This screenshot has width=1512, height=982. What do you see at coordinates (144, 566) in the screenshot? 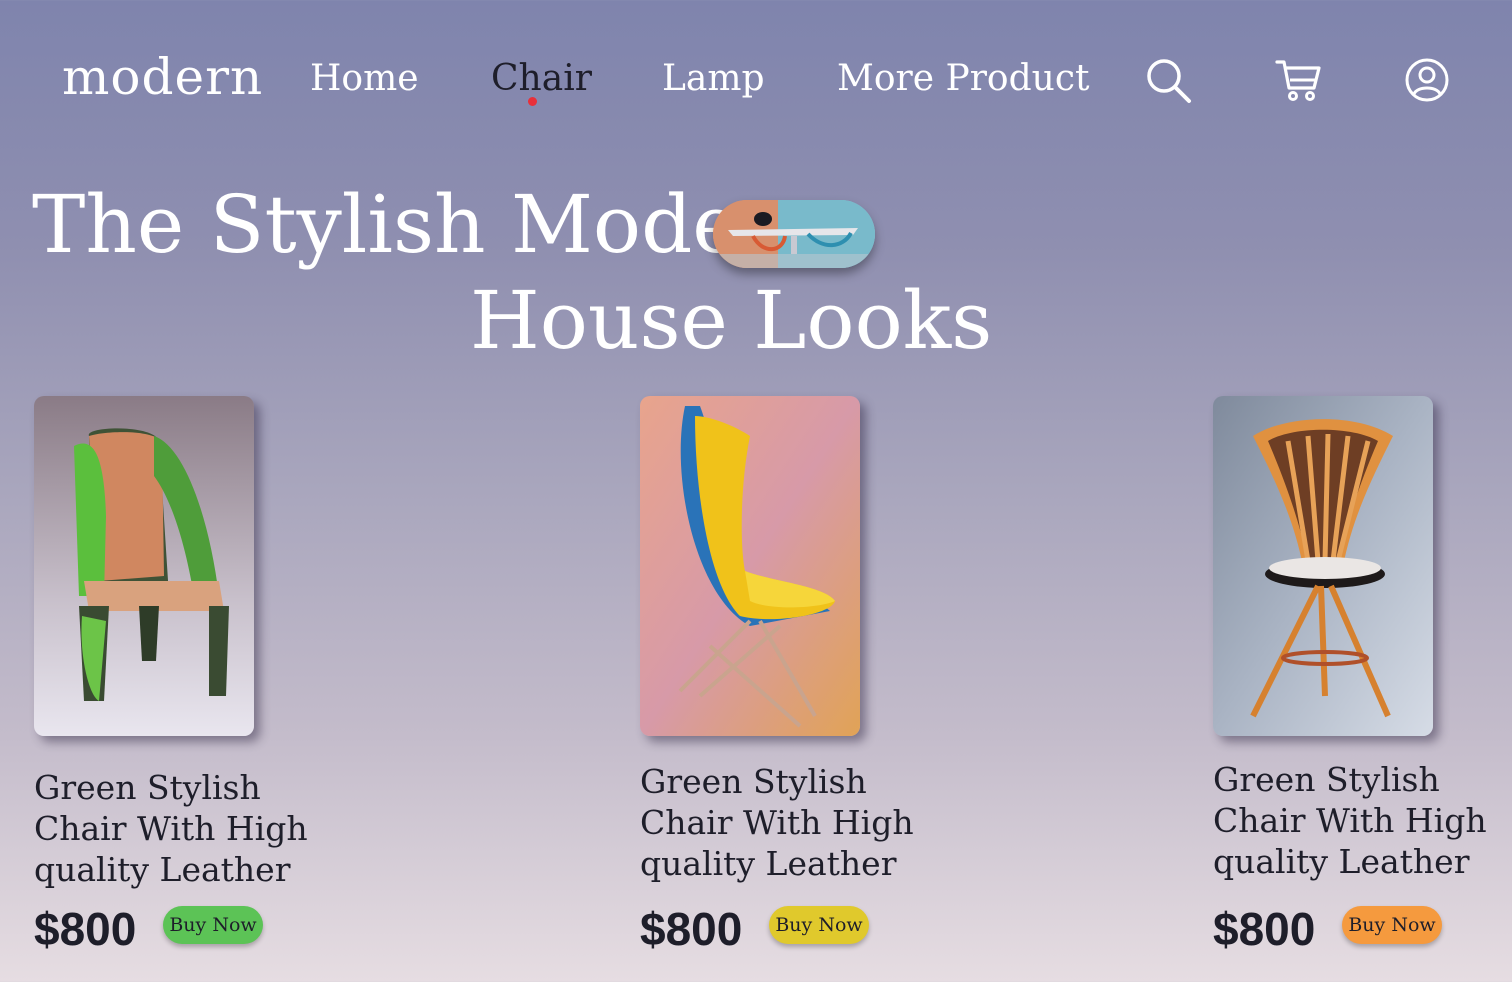
I see `product-image-green-chair` at bounding box center [144, 566].